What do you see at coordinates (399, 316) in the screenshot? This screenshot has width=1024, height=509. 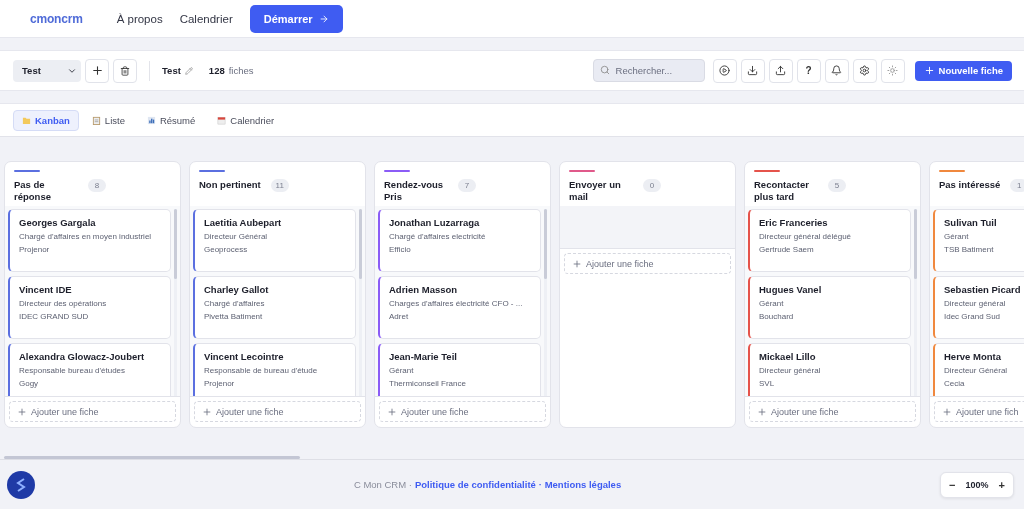 I see `contact-company: Adret` at bounding box center [399, 316].